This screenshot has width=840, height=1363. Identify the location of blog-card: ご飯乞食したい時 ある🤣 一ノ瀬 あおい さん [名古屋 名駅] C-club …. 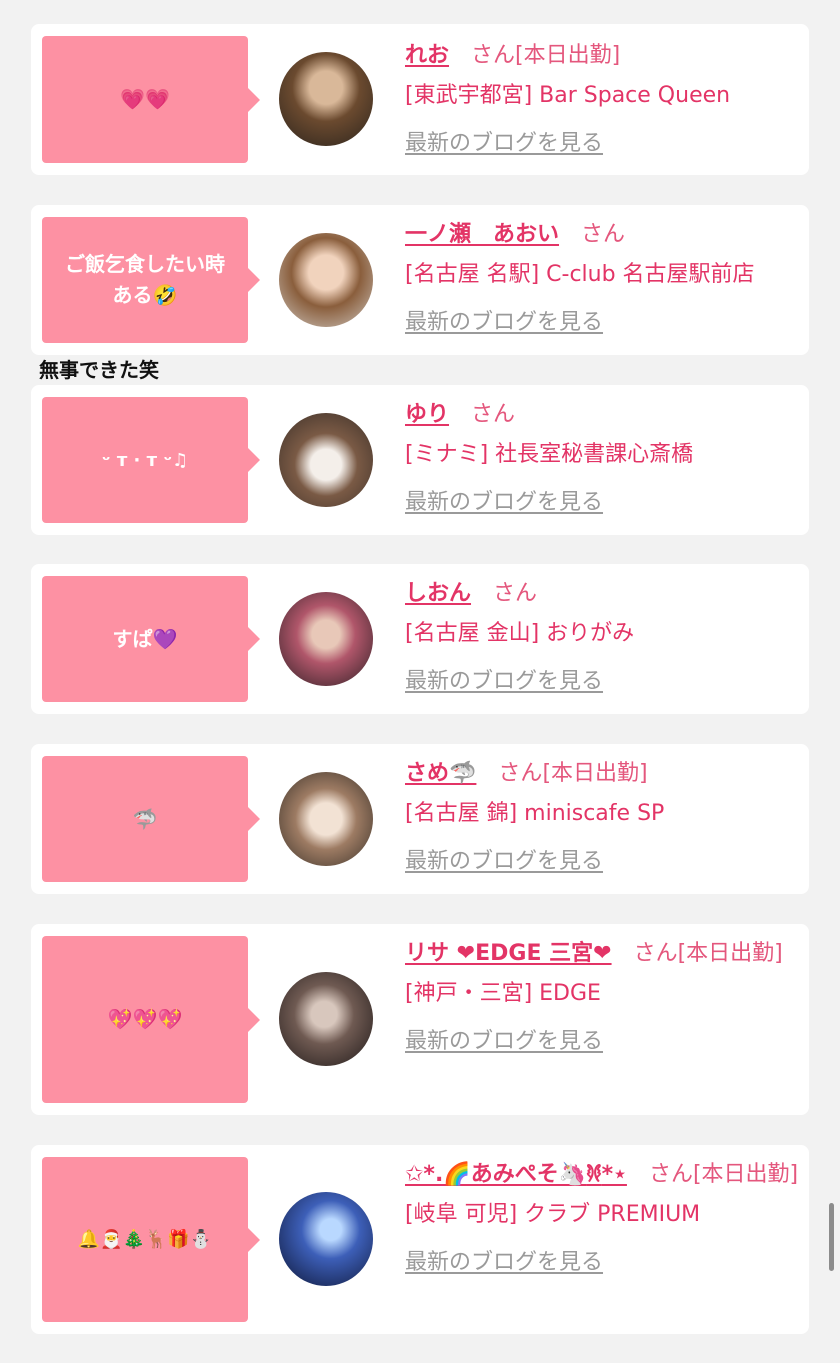
(420, 280).